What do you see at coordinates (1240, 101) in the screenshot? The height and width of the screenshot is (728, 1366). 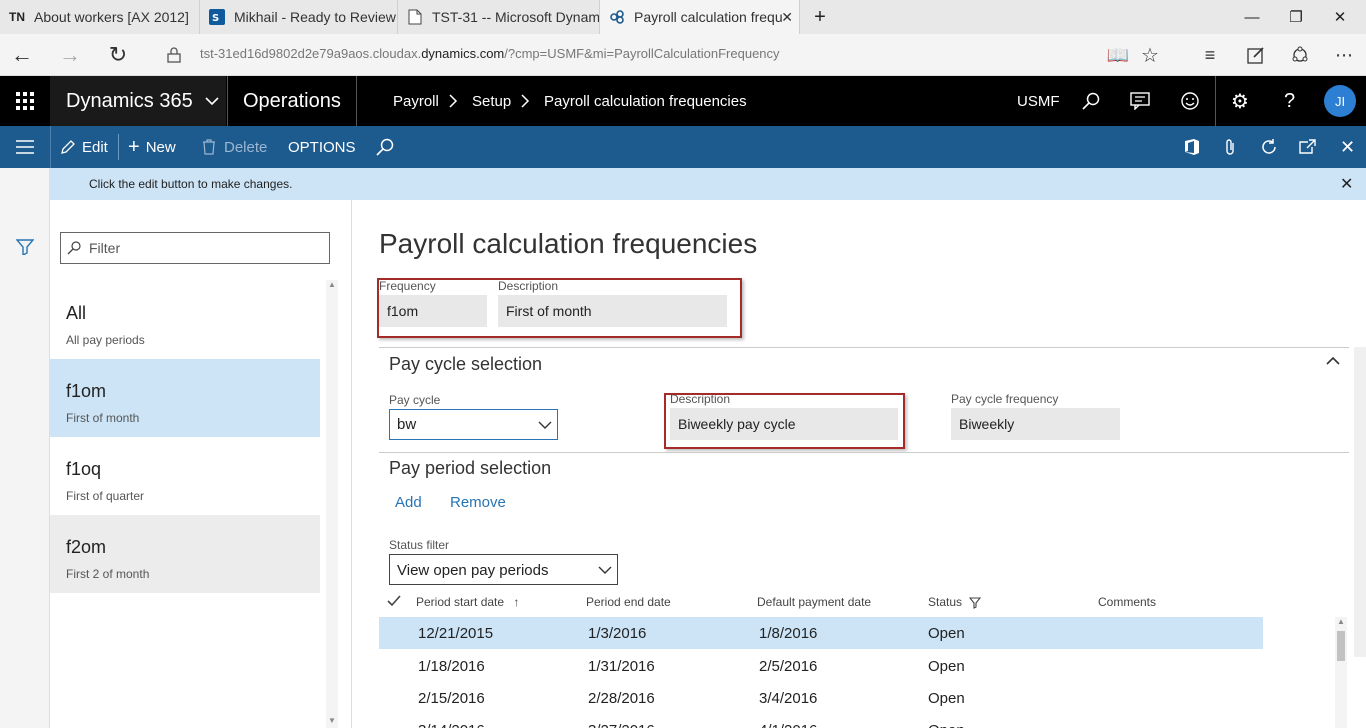 I see `gear-icon: ⚙` at bounding box center [1240, 101].